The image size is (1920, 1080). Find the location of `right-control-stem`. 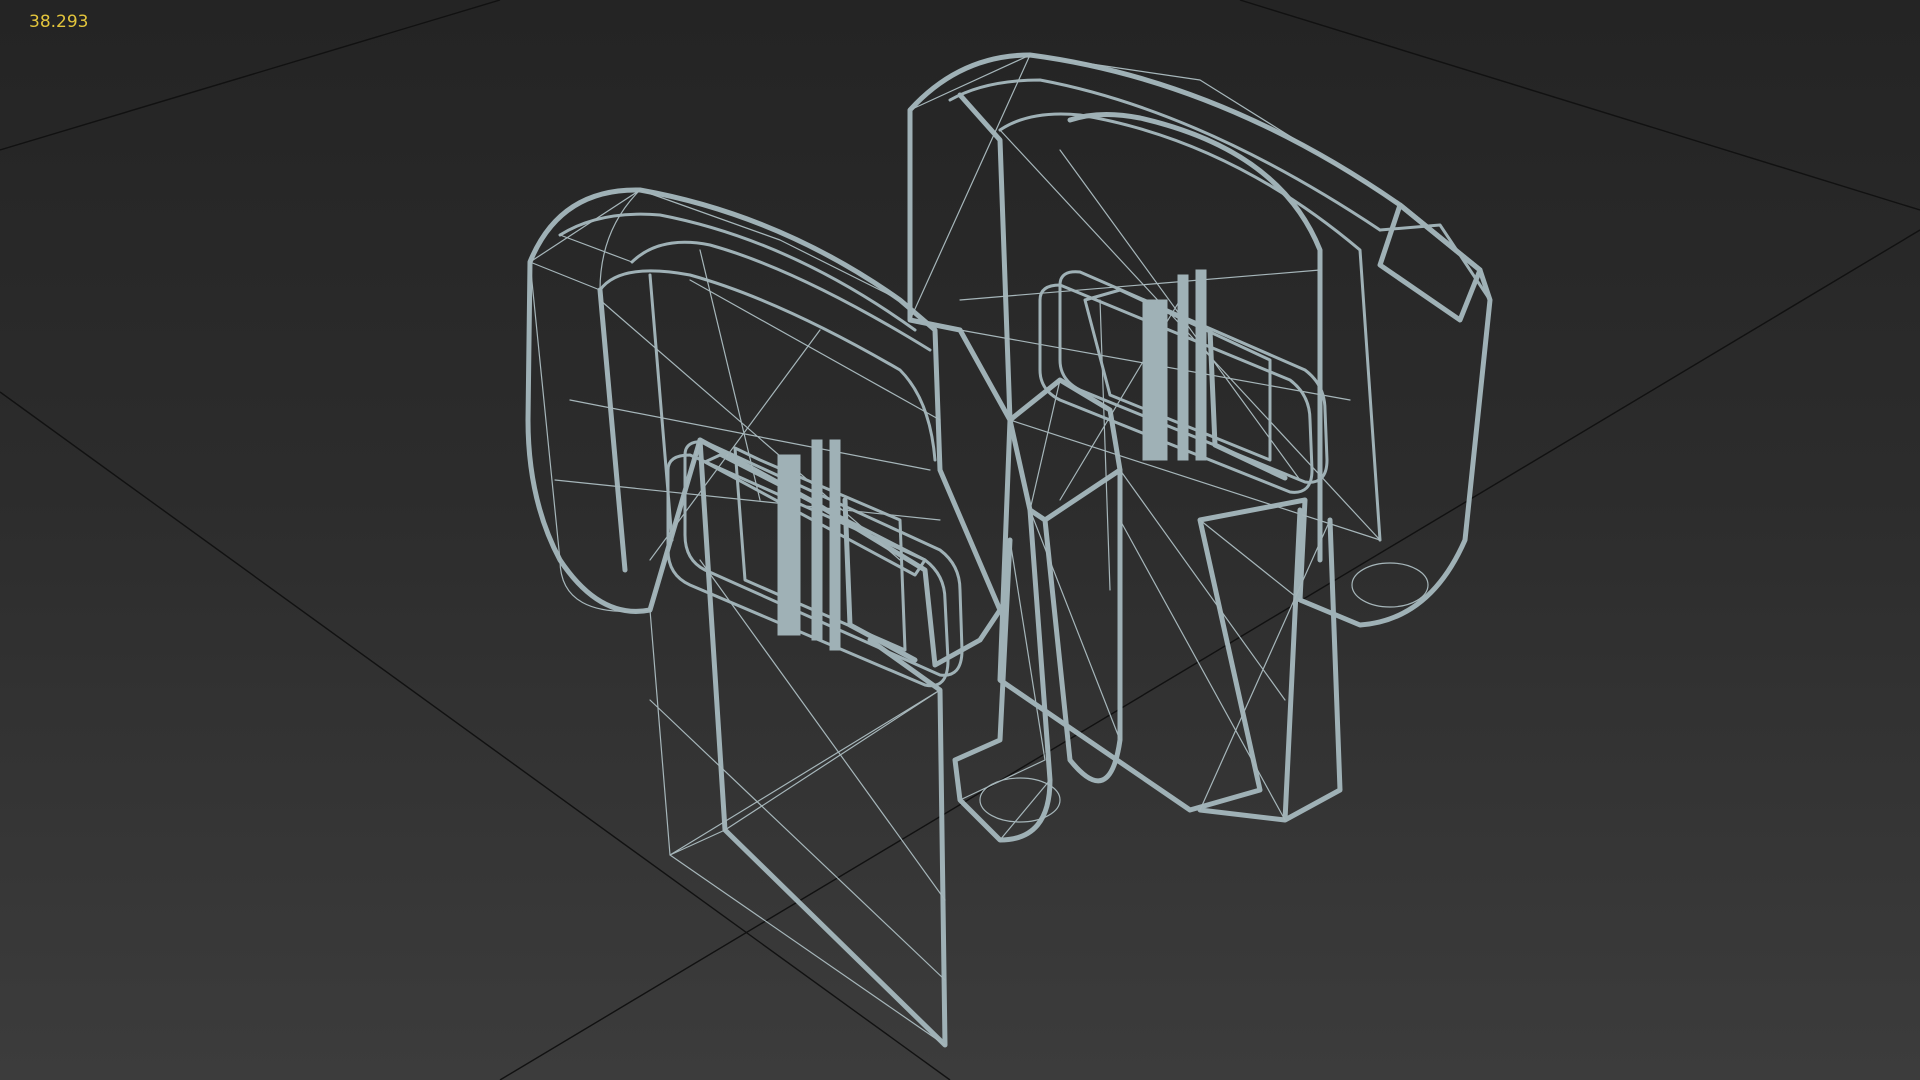

right-control-stem is located at coordinates (1155, 380).